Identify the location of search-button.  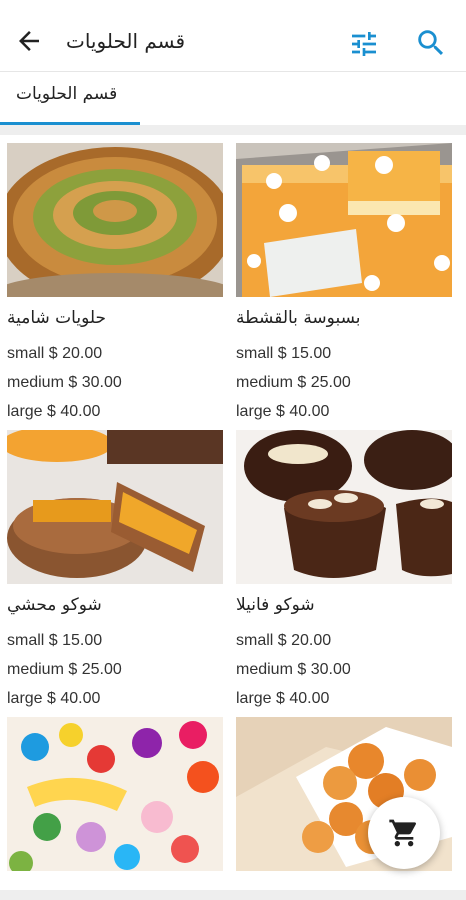
(431, 43).